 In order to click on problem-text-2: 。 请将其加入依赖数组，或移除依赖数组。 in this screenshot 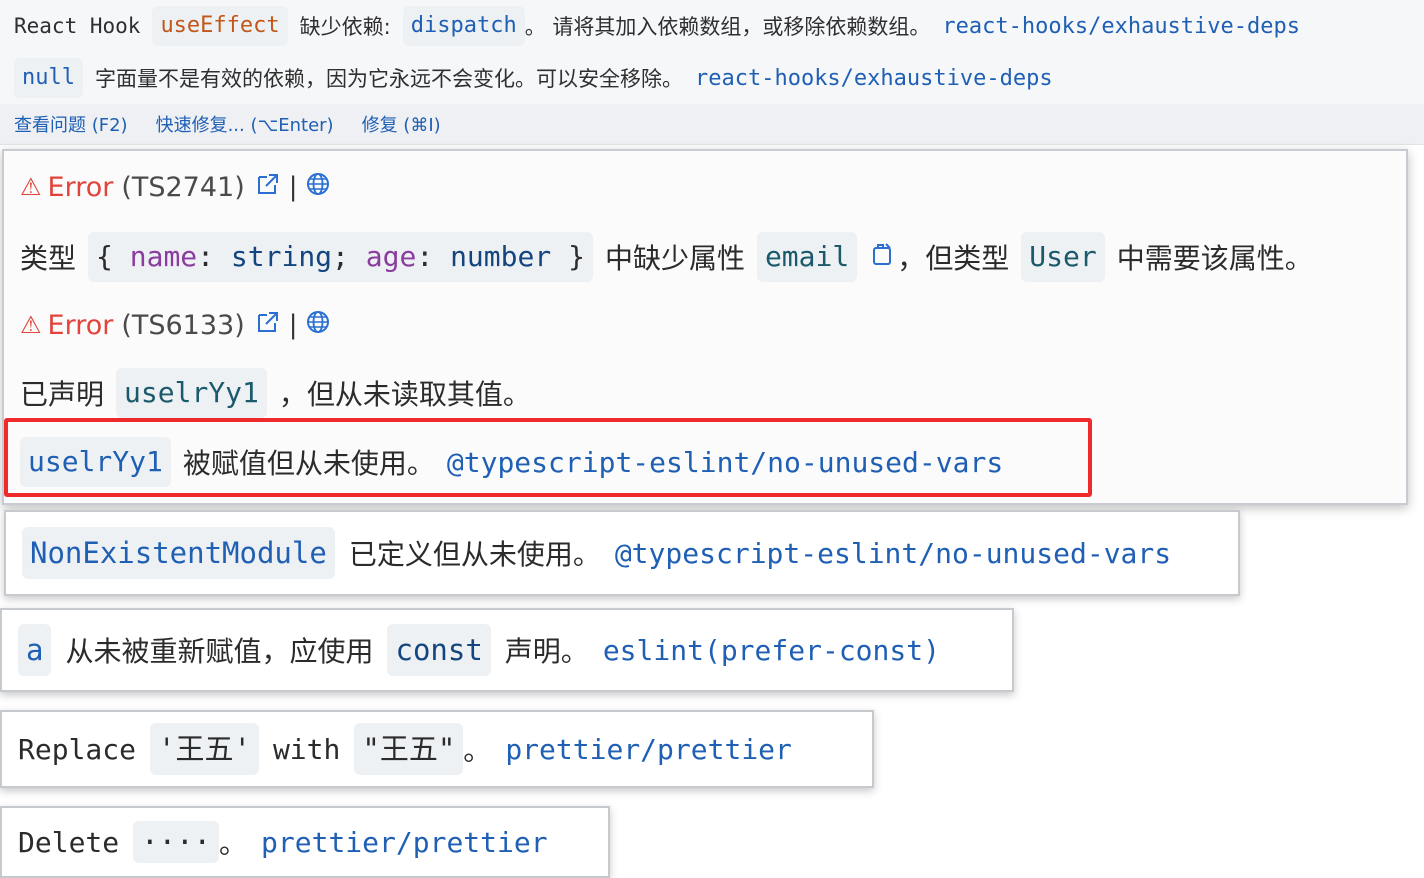, I will do `click(727, 27)`.